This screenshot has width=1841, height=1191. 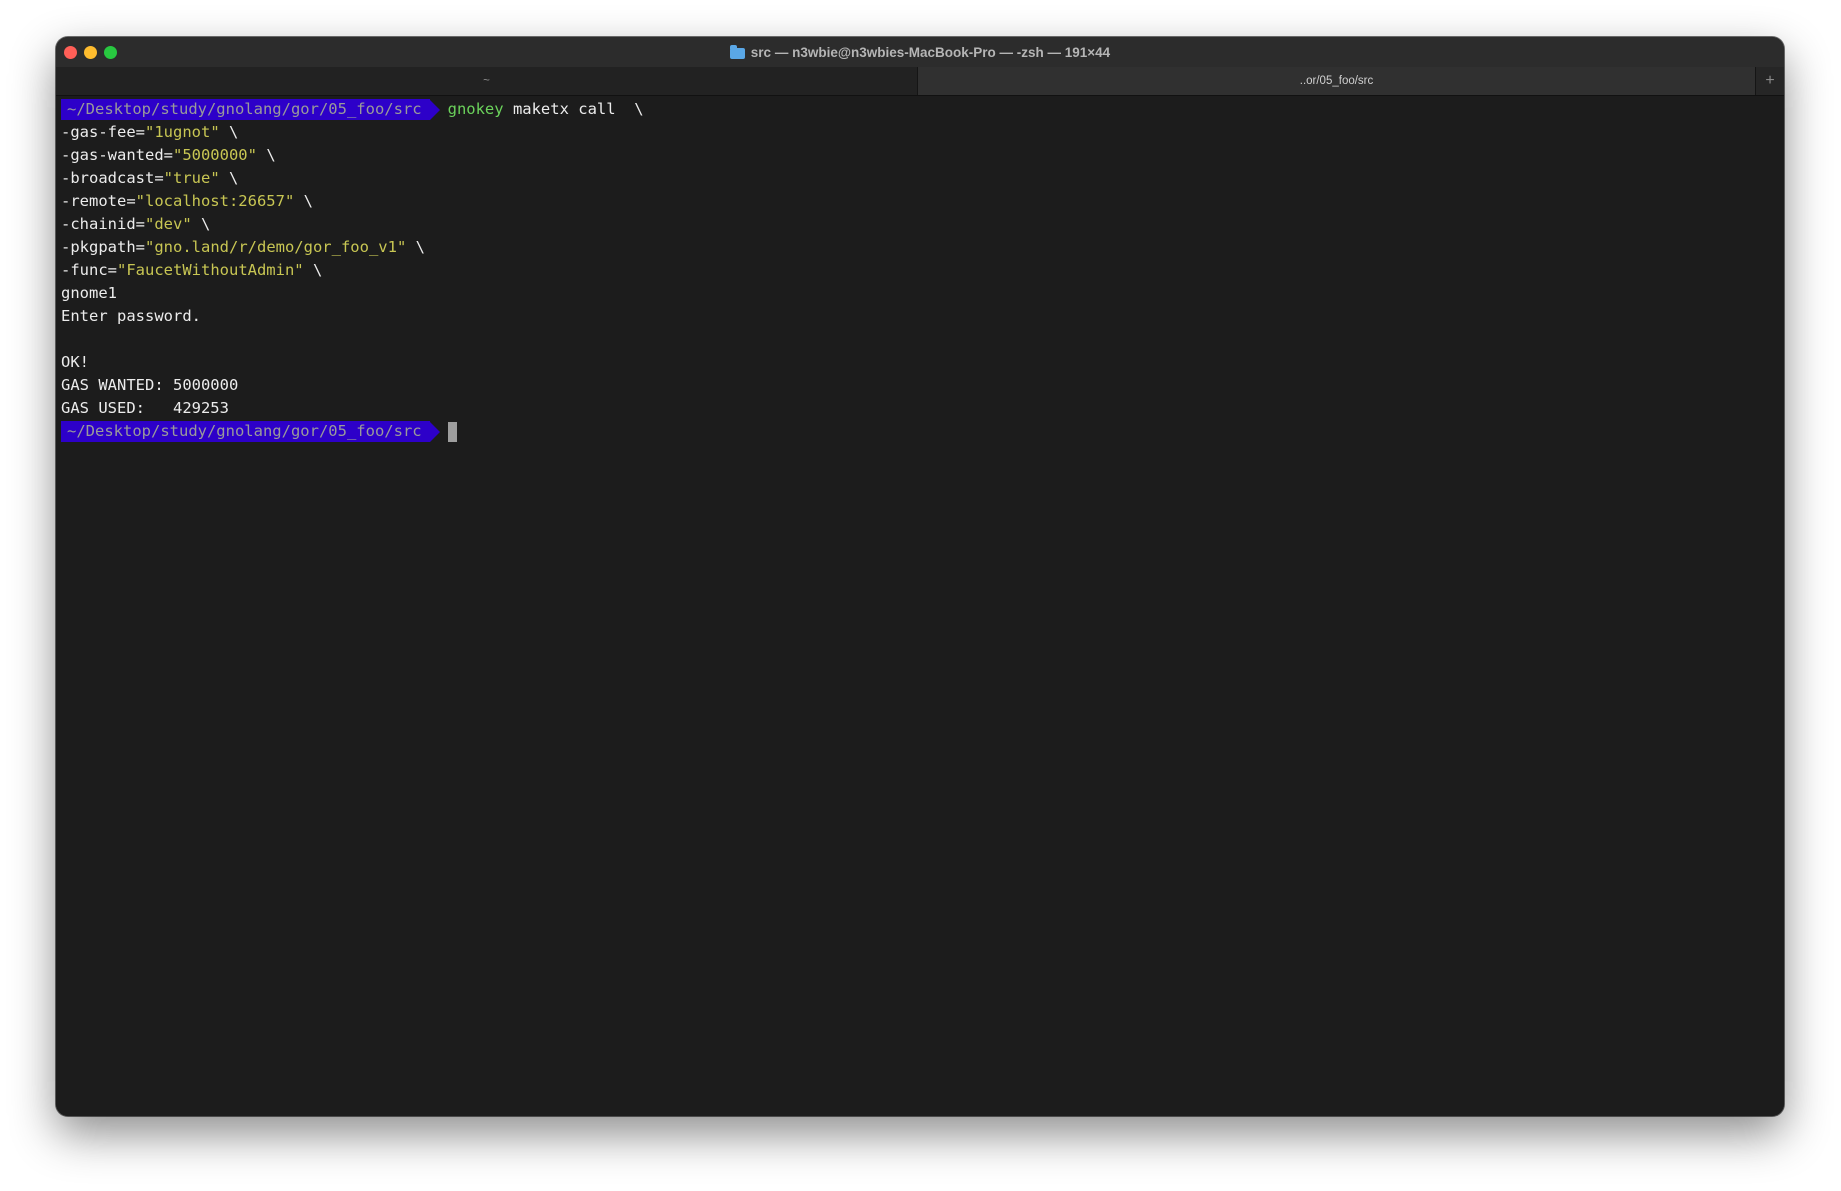 I want to click on output-gas-used: GAS USED: 429253, so click(x=145, y=408).